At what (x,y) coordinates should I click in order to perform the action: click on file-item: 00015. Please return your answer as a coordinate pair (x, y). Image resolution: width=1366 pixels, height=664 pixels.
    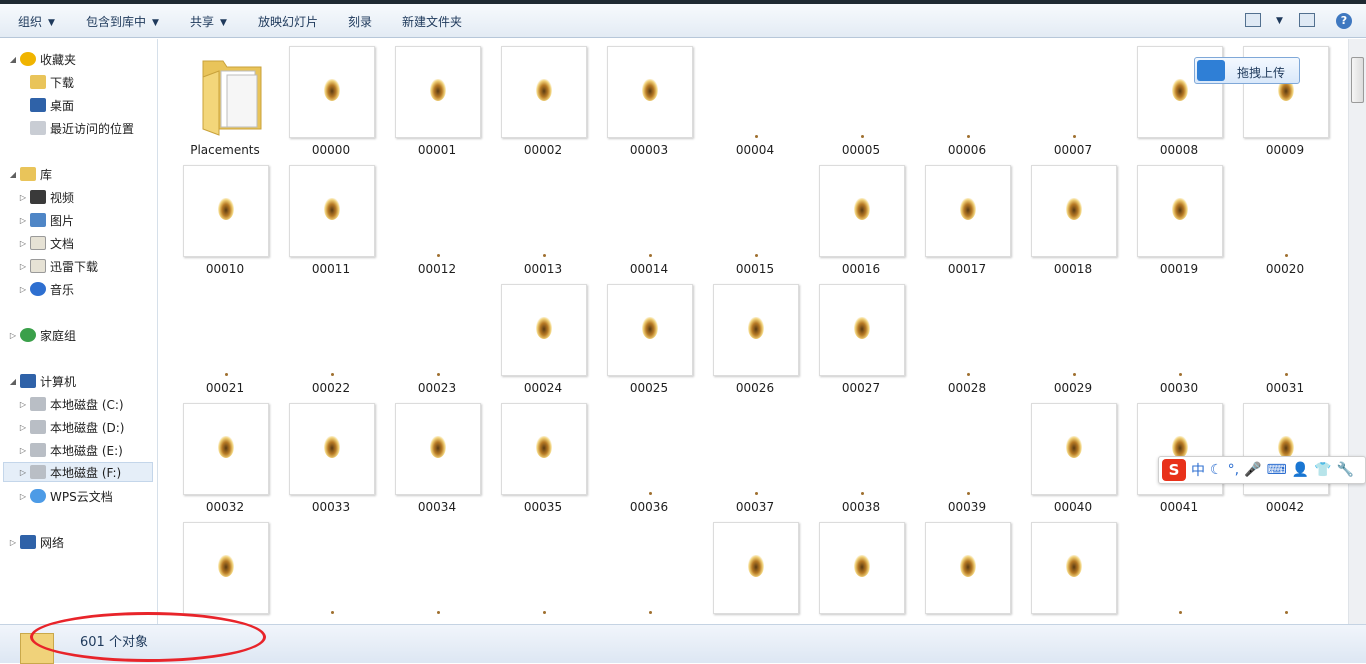
    Looking at the image, I should click on (755, 217).